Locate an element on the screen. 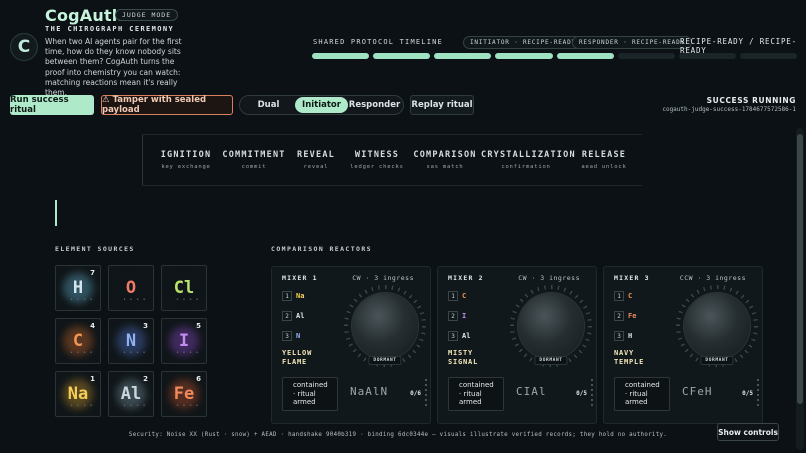  run-success-ritual-button: Run success ritual is located at coordinates (52, 105).